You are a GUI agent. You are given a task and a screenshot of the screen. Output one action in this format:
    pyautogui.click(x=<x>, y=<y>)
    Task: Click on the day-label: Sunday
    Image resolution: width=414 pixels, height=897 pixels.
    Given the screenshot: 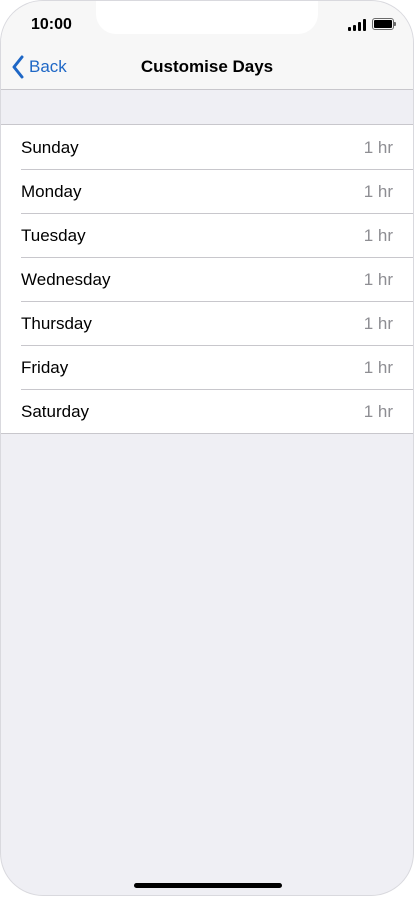 What is the action you would take?
    pyautogui.click(x=50, y=147)
    